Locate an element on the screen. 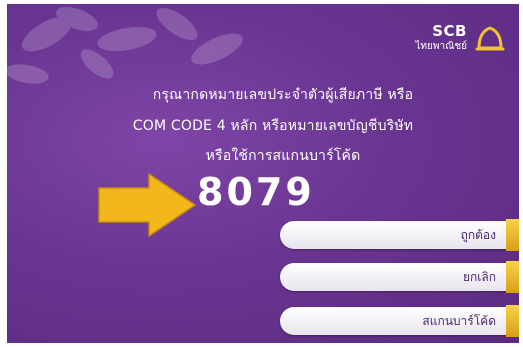  confirm-button: ถูกต้อง is located at coordinates (399, 235).